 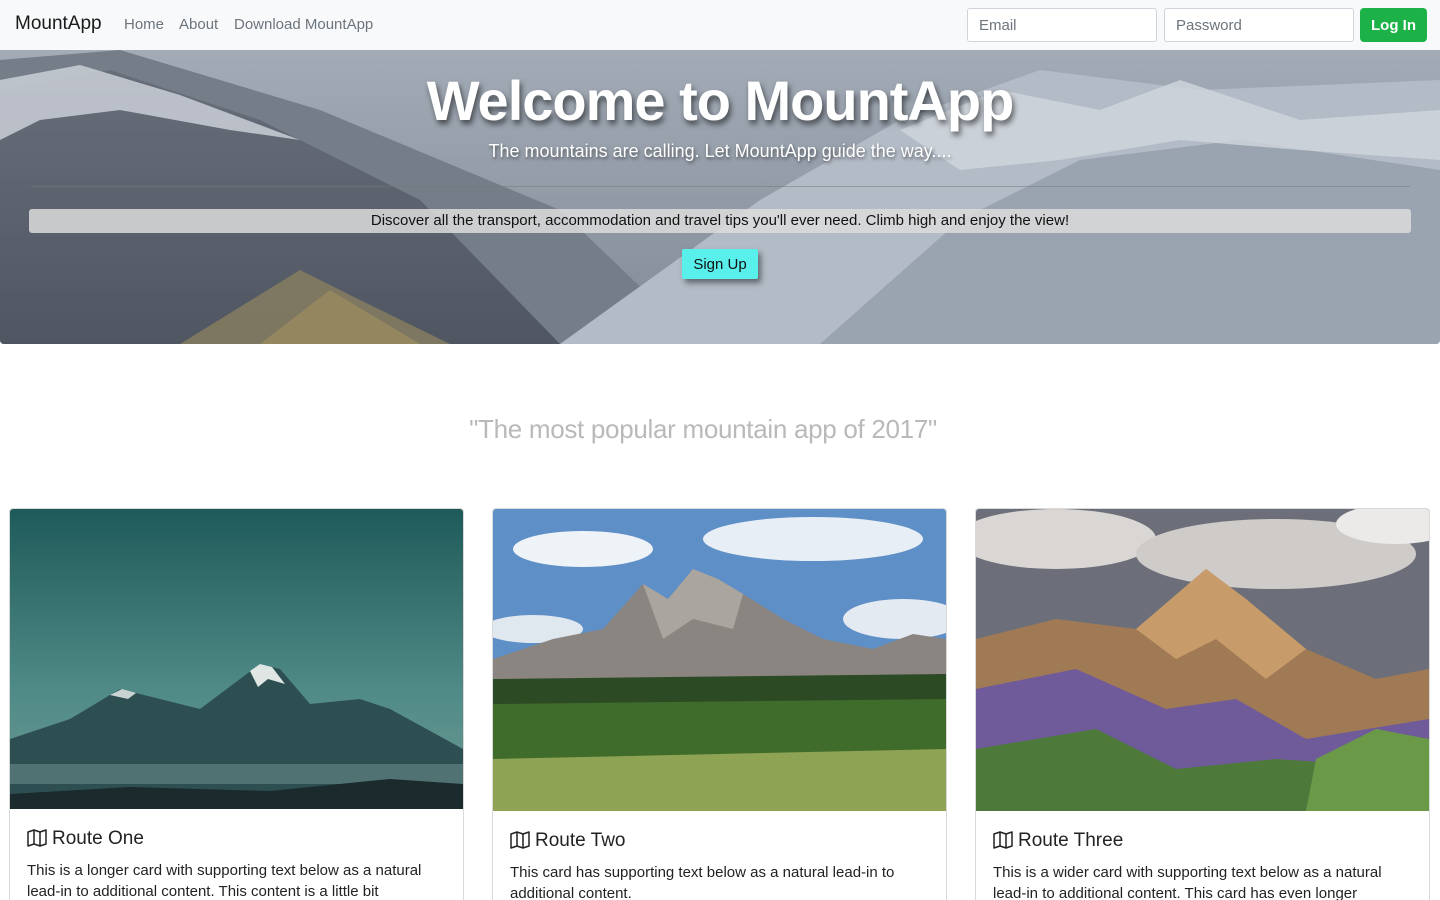 I want to click on popular-quote: "The most popular mountain app of 2017", so click(x=703, y=429).